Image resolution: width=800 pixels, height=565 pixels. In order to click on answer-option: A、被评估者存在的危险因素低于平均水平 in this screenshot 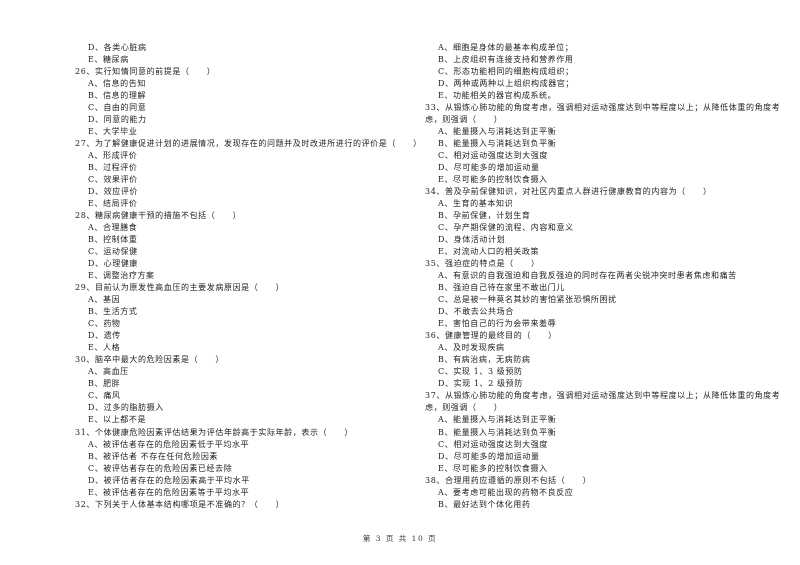, I will do `click(169, 444)`.